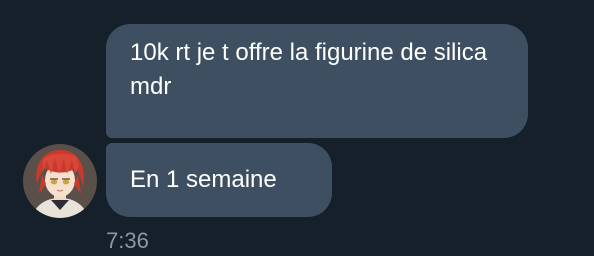  I want to click on message-timestamp: 7:36, so click(127, 240).